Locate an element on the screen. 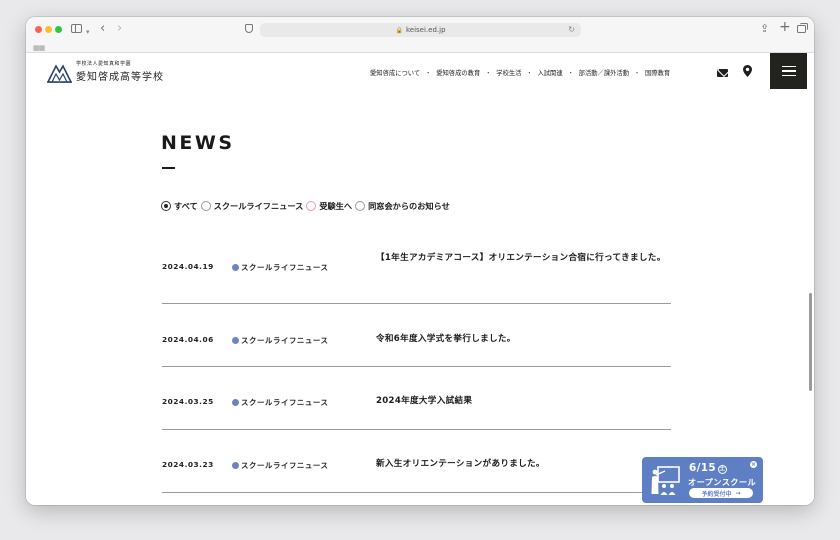 The image size is (840, 540). news-item: 2024.03.25 スクールライフニュース 2024年度大学入試結果 is located at coordinates (416, 398).